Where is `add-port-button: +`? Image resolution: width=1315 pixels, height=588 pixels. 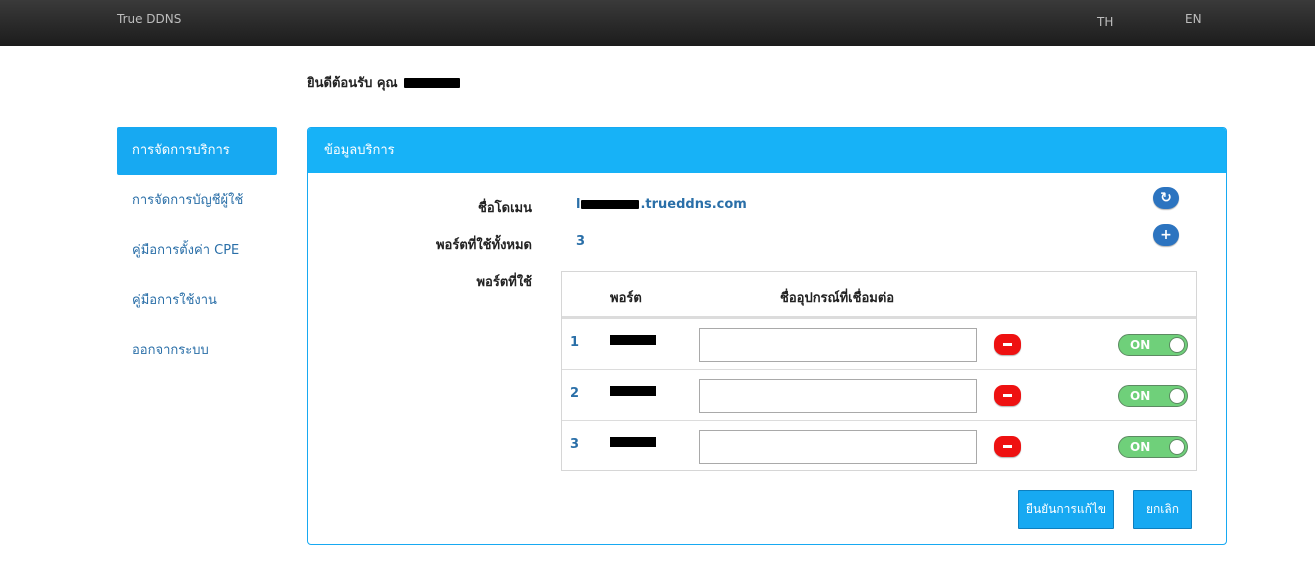 add-port-button: + is located at coordinates (1166, 235).